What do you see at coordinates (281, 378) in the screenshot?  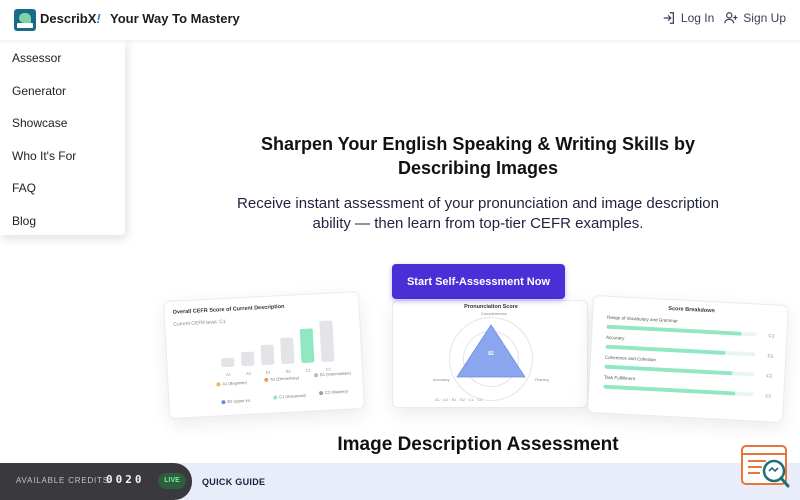 I see `cefr-legend-a2: A2 (Elementary)` at bounding box center [281, 378].